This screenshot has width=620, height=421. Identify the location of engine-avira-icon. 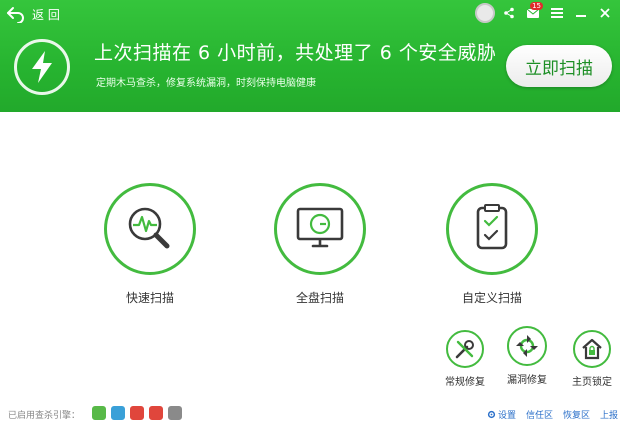
(156, 413).